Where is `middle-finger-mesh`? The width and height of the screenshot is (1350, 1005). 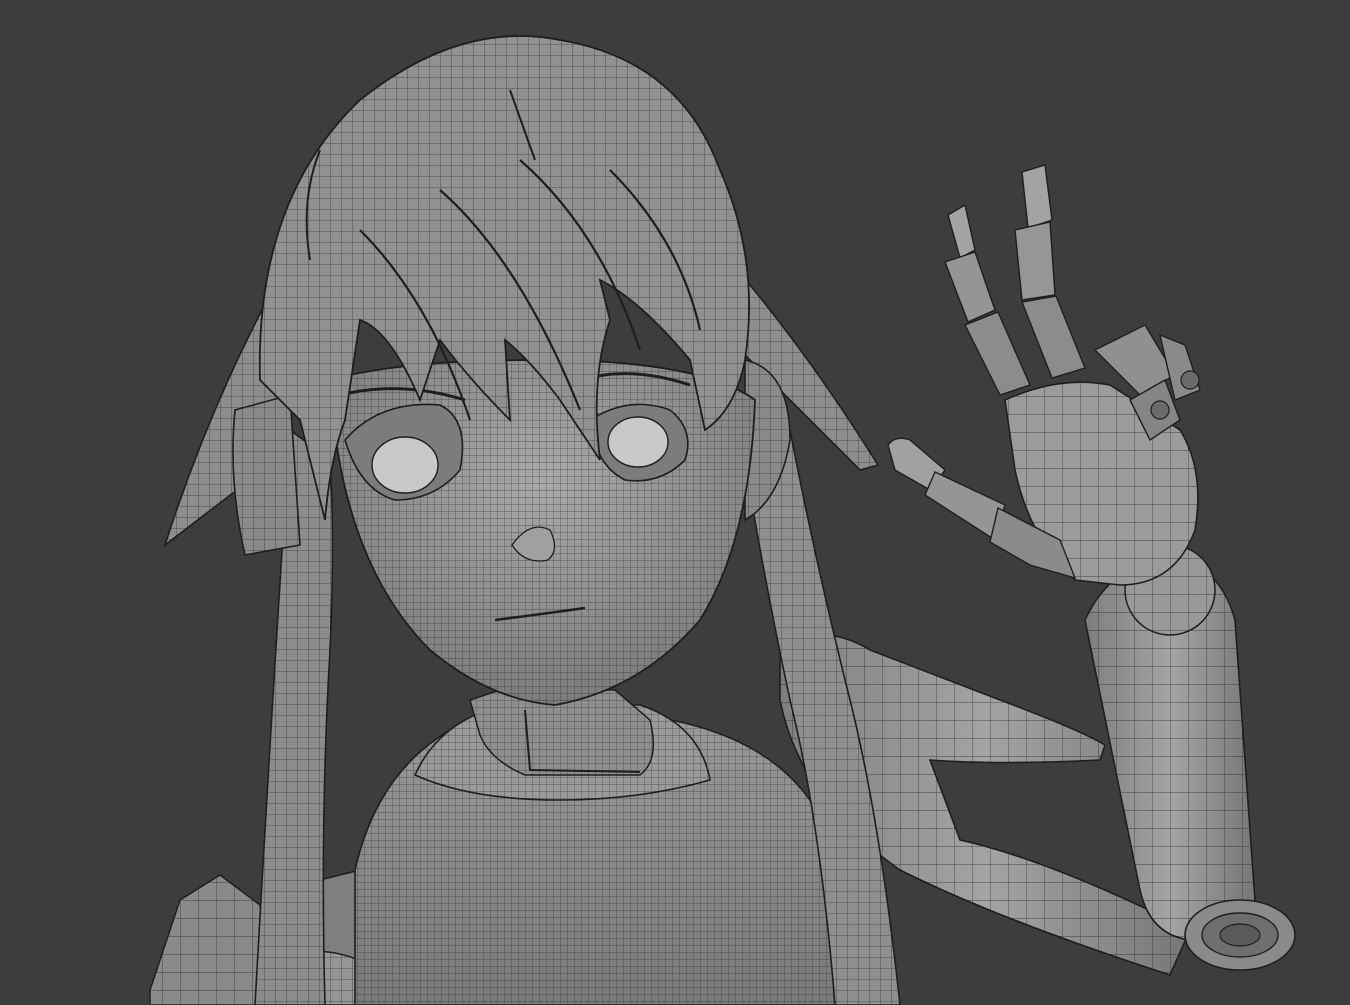 middle-finger-mesh is located at coordinates (1050, 271).